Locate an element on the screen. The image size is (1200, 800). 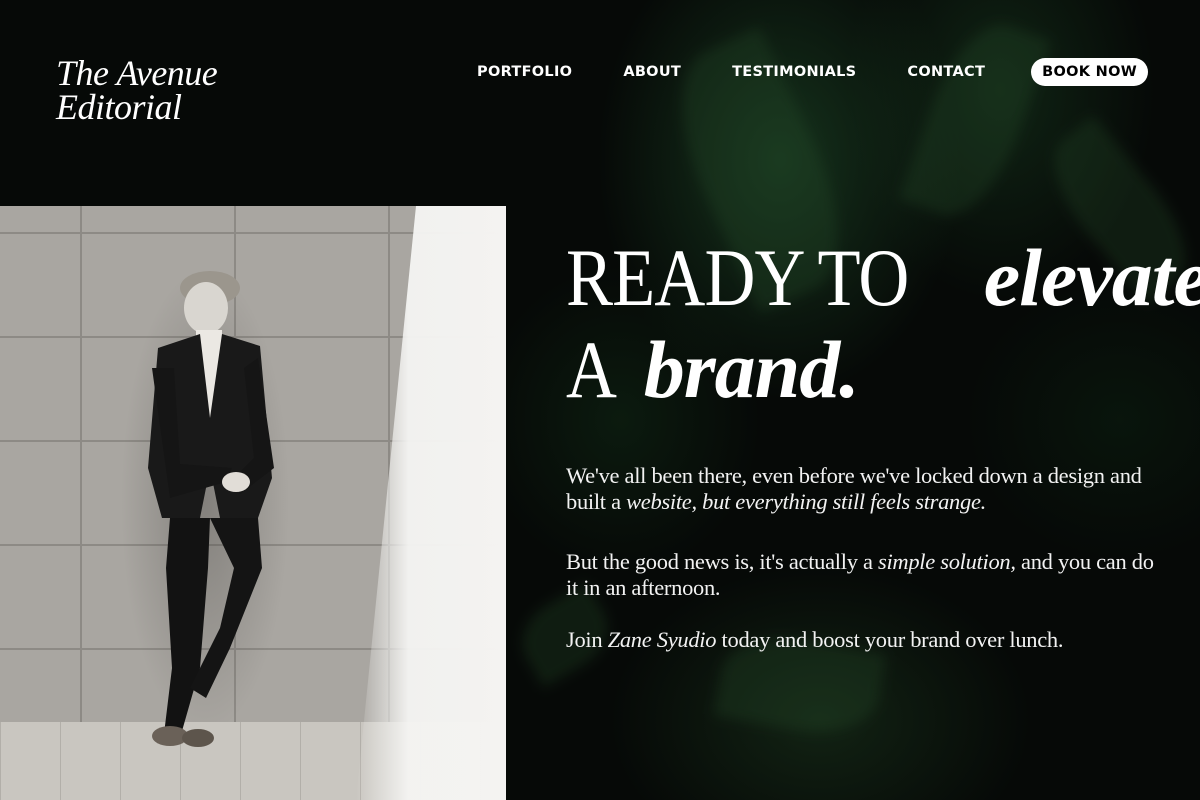
hero-headline: READY TO elevate A brand. is located at coordinates (883, 324).